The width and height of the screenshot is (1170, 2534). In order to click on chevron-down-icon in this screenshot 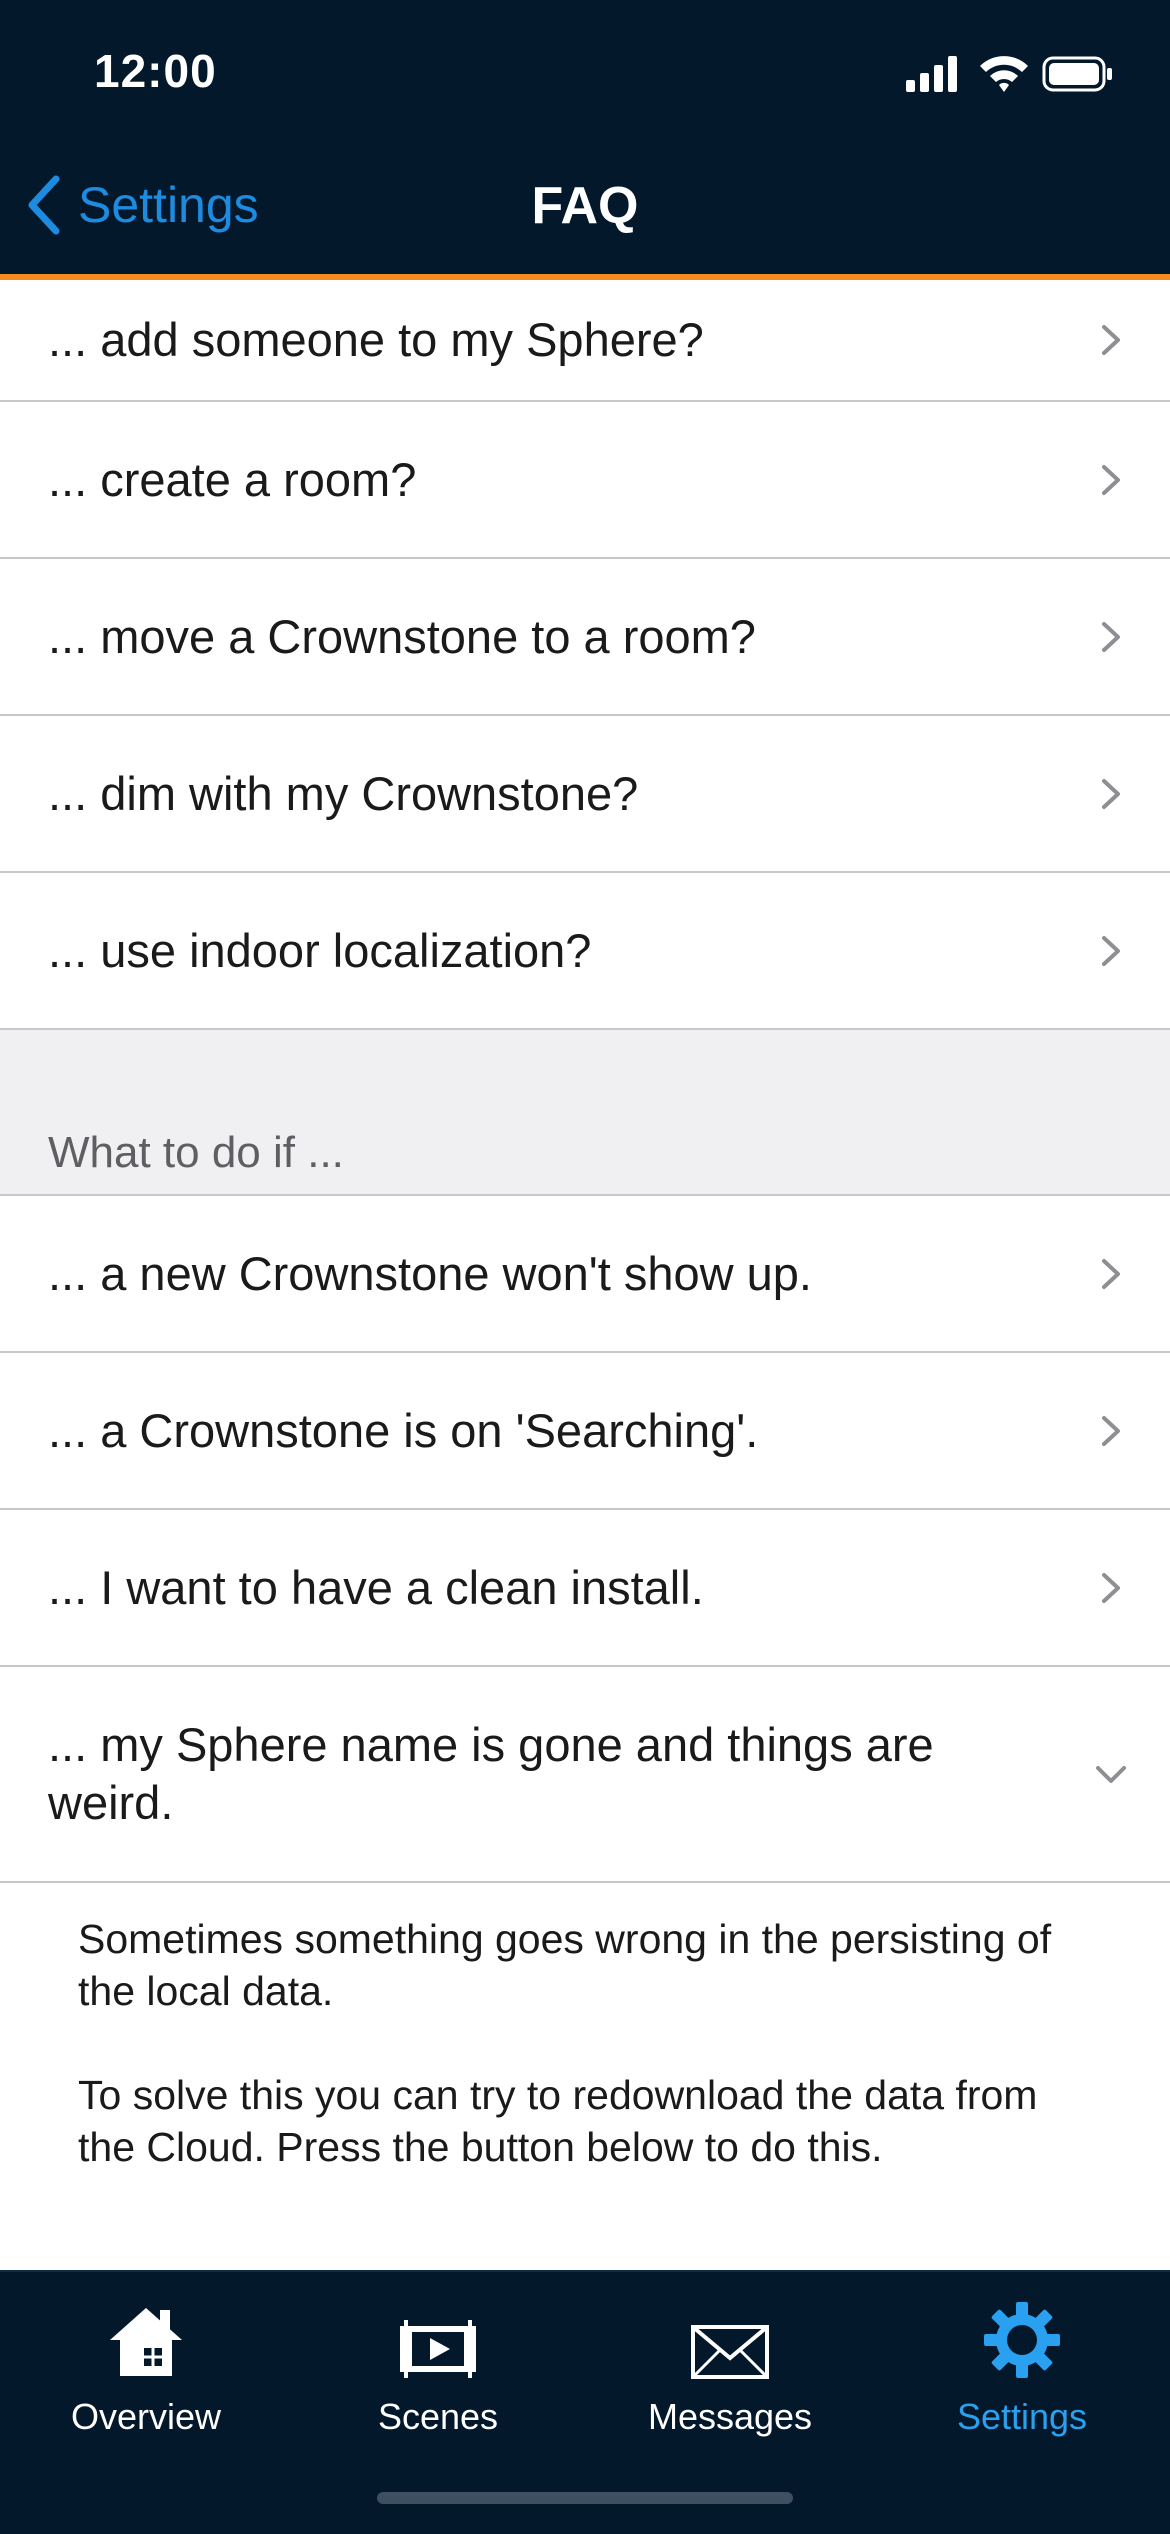, I will do `click(1111, 1774)`.